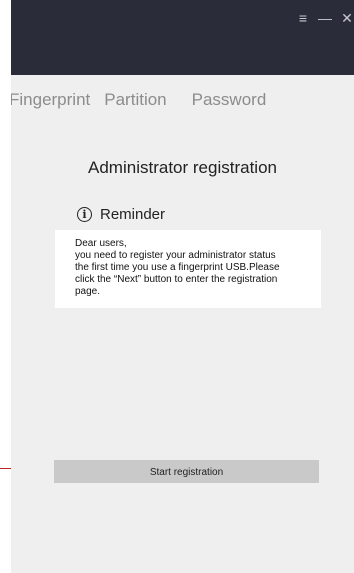 The width and height of the screenshot is (354, 573). I want to click on reminder-header: i Reminder, so click(121, 214).